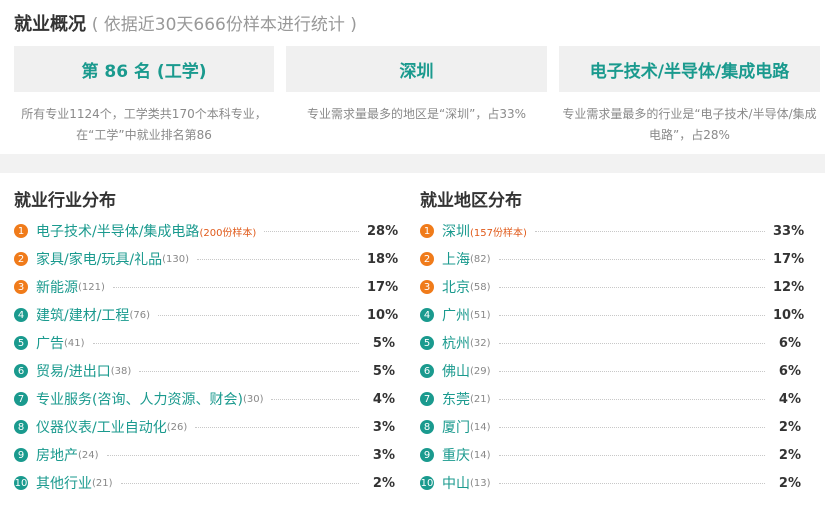  I want to click on region-row: 5 杭州 (32) 6%, so click(610, 343).